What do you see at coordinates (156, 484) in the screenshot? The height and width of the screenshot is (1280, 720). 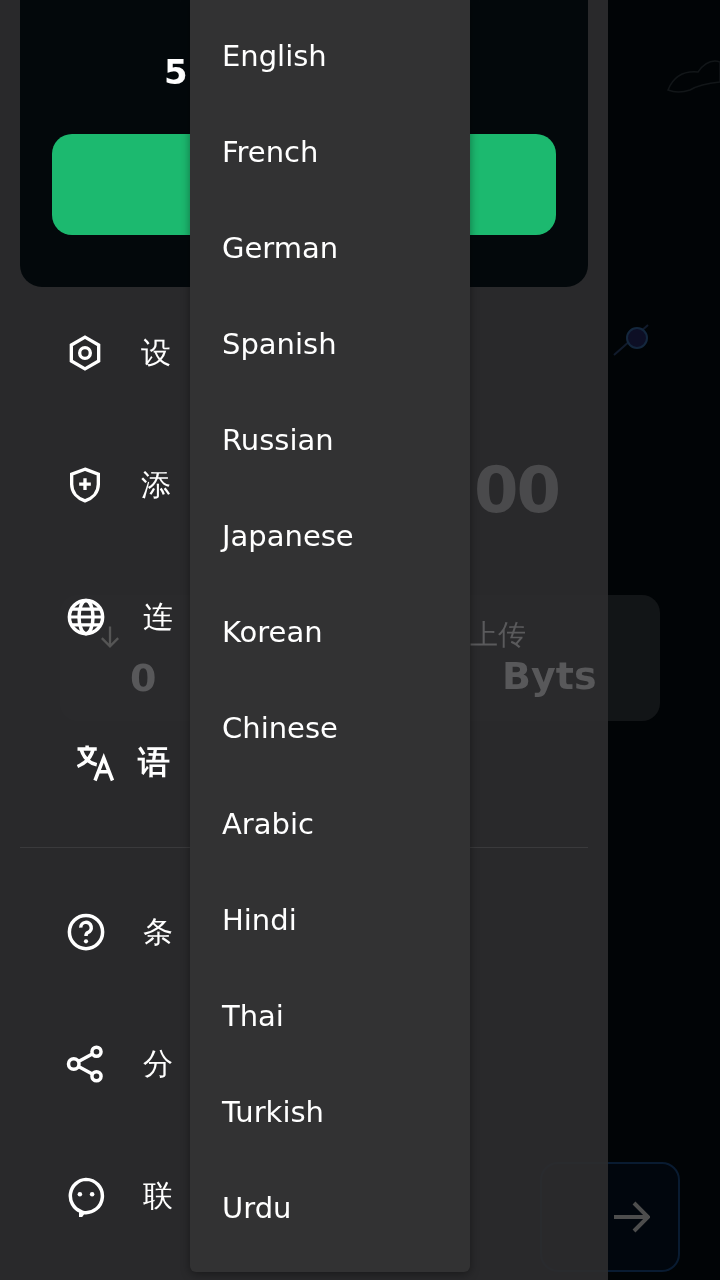 I see `menu-label: 添` at bounding box center [156, 484].